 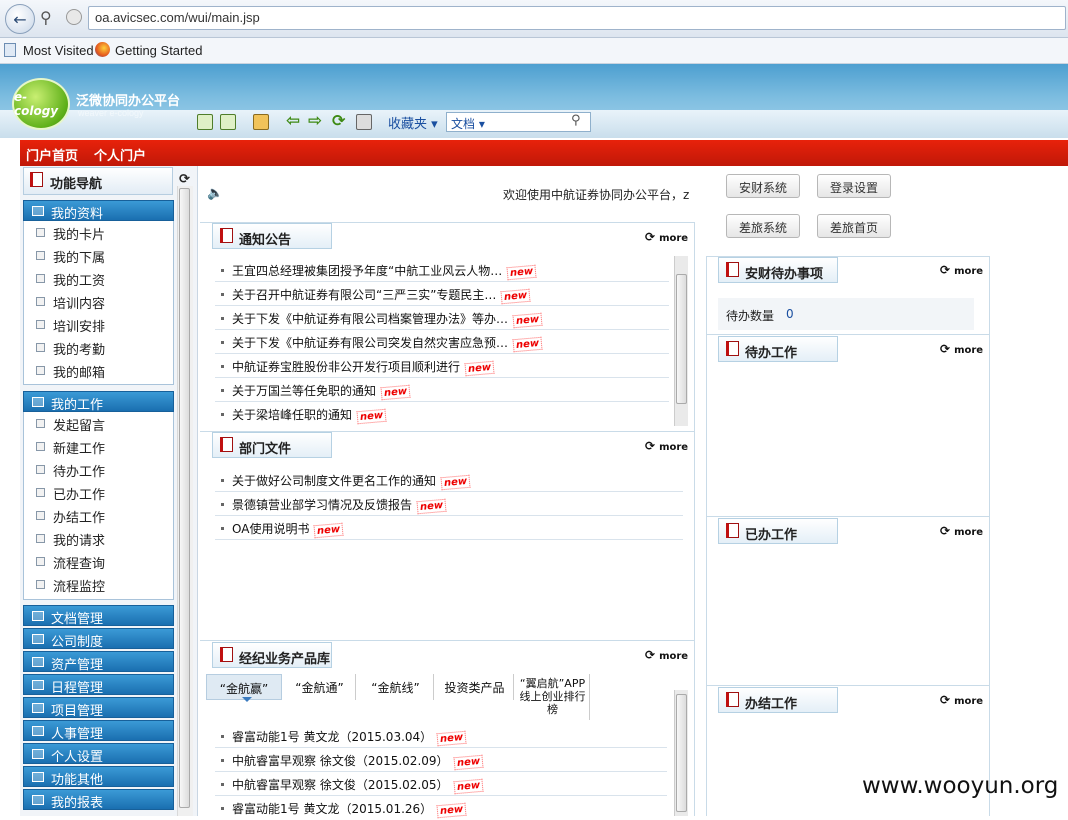 I want to click on address-bar: oa.avicsec.com/wui/main.jsp, so click(x=577, y=18).